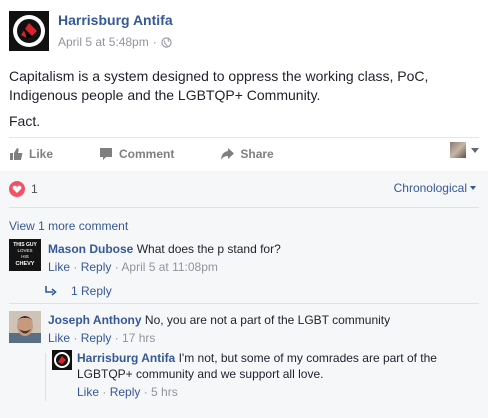 This screenshot has width=488, height=418. Describe the element at coordinates (91, 291) in the screenshot. I see `reply-count-label: 1 Reply` at that location.